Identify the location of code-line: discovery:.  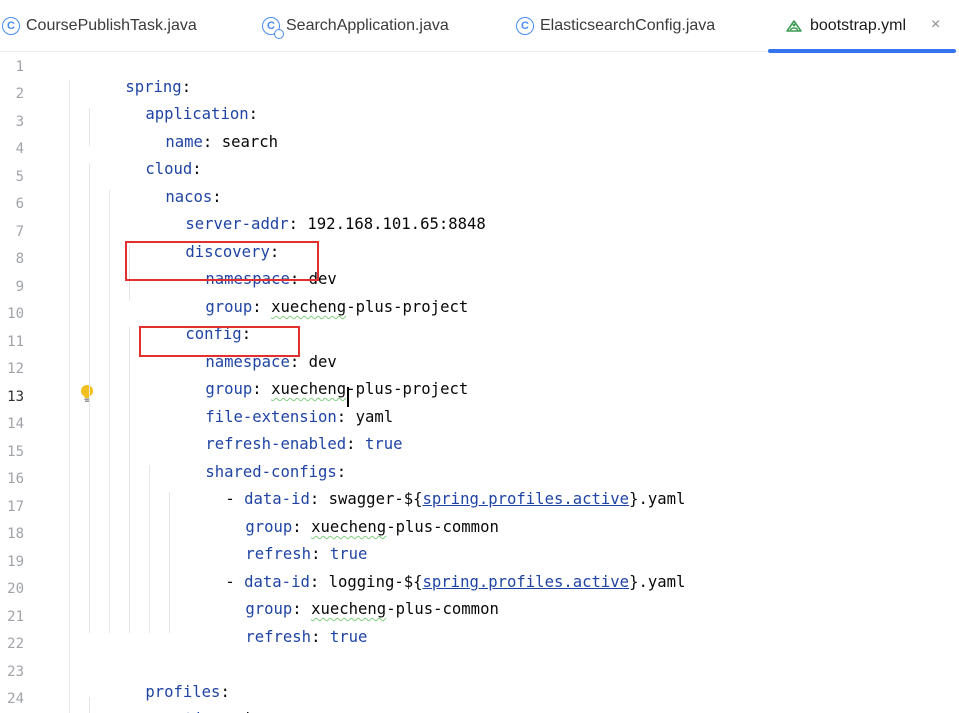
(204, 241).